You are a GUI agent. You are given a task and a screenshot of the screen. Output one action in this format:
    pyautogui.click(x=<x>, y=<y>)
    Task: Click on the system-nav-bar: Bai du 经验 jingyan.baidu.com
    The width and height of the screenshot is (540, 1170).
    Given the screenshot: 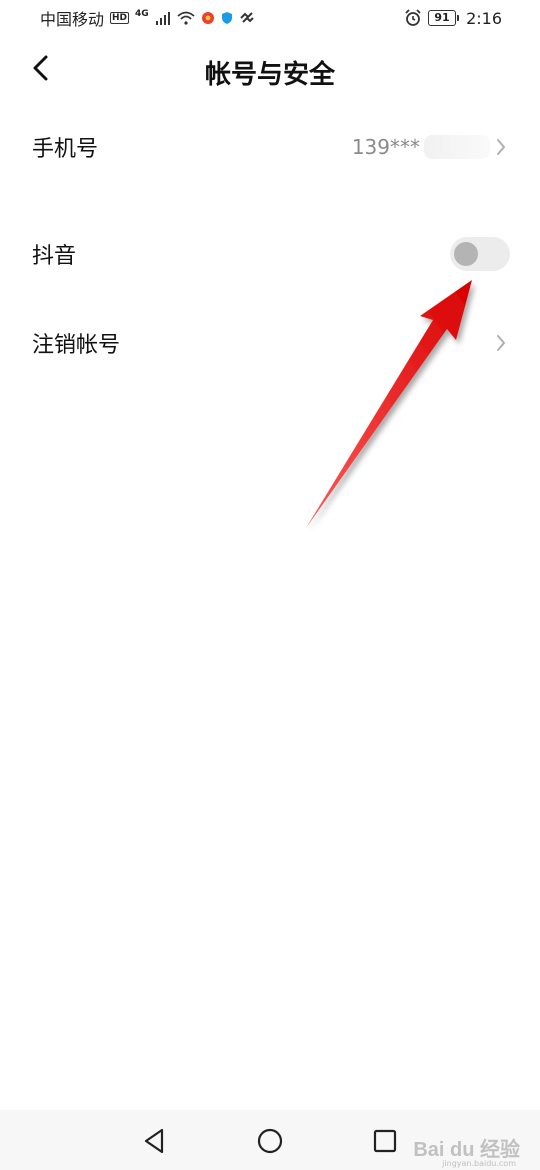 What is the action you would take?
    pyautogui.click(x=270, y=1140)
    